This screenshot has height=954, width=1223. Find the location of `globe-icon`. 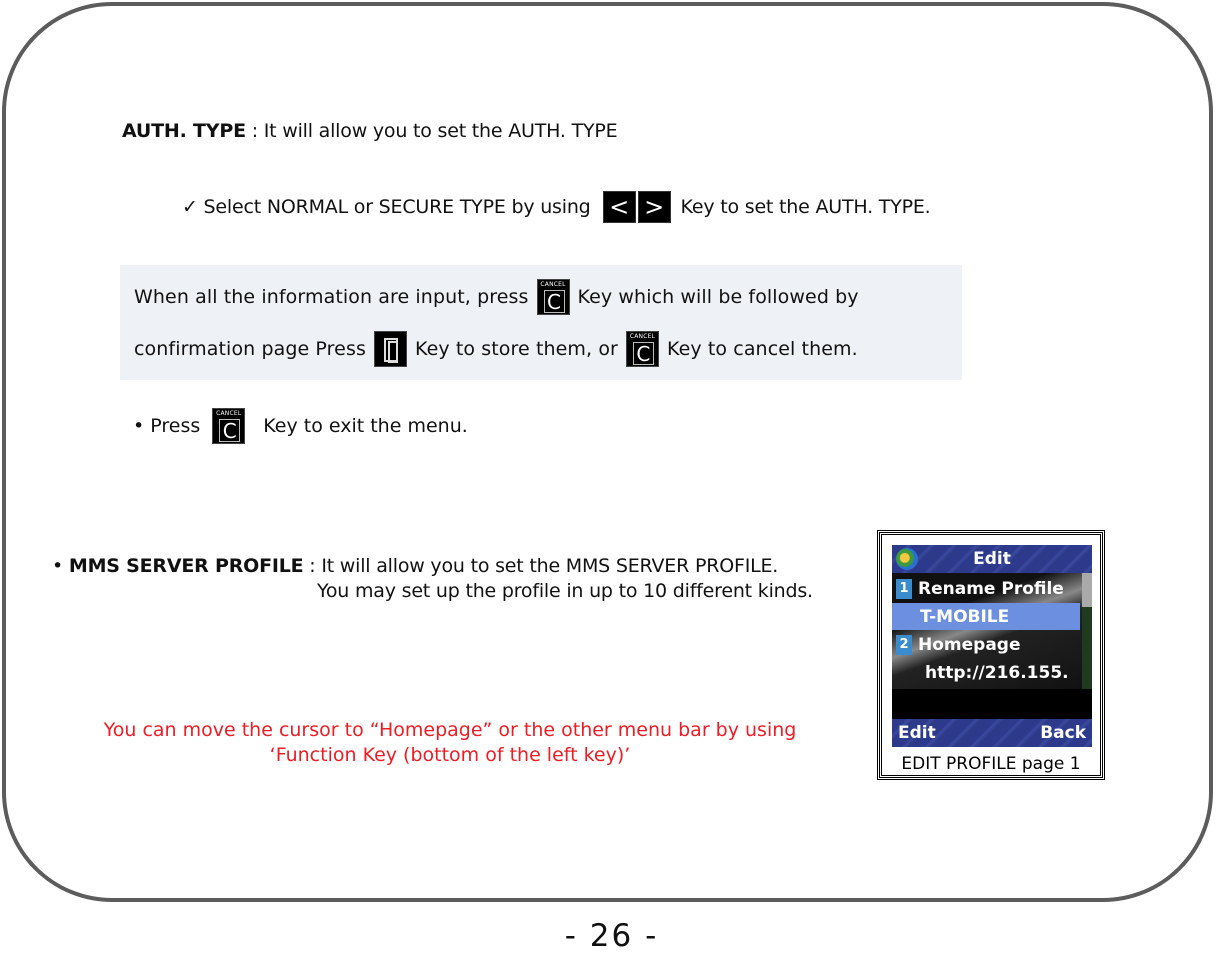

globe-icon is located at coordinates (907, 559).